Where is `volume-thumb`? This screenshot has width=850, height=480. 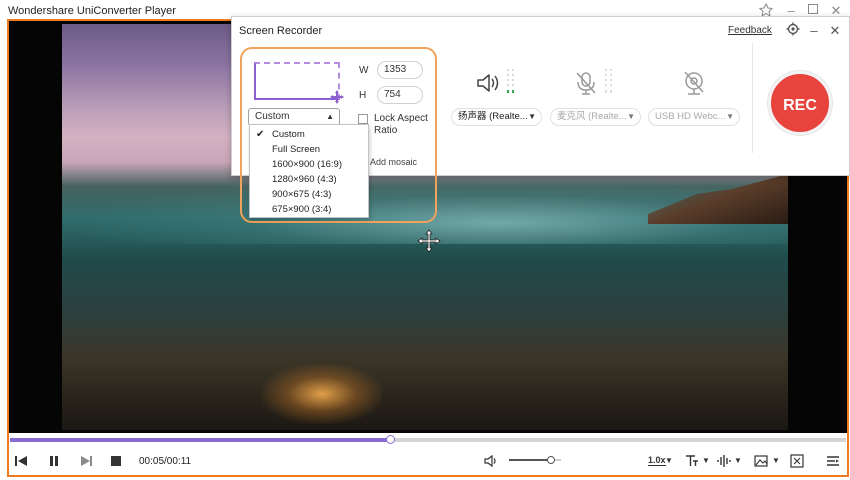 volume-thumb is located at coordinates (550, 460).